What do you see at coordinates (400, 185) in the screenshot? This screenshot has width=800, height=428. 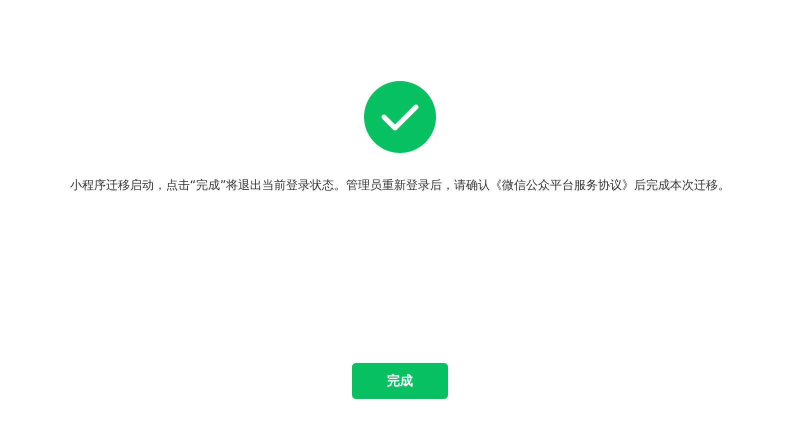 I see `message-text: 小程序迁移启动，点击“完成”将退出当前登录状态。管理员重新登录后，请确认《微信公众平台服务协议》后完成本次迁移。` at bounding box center [400, 185].